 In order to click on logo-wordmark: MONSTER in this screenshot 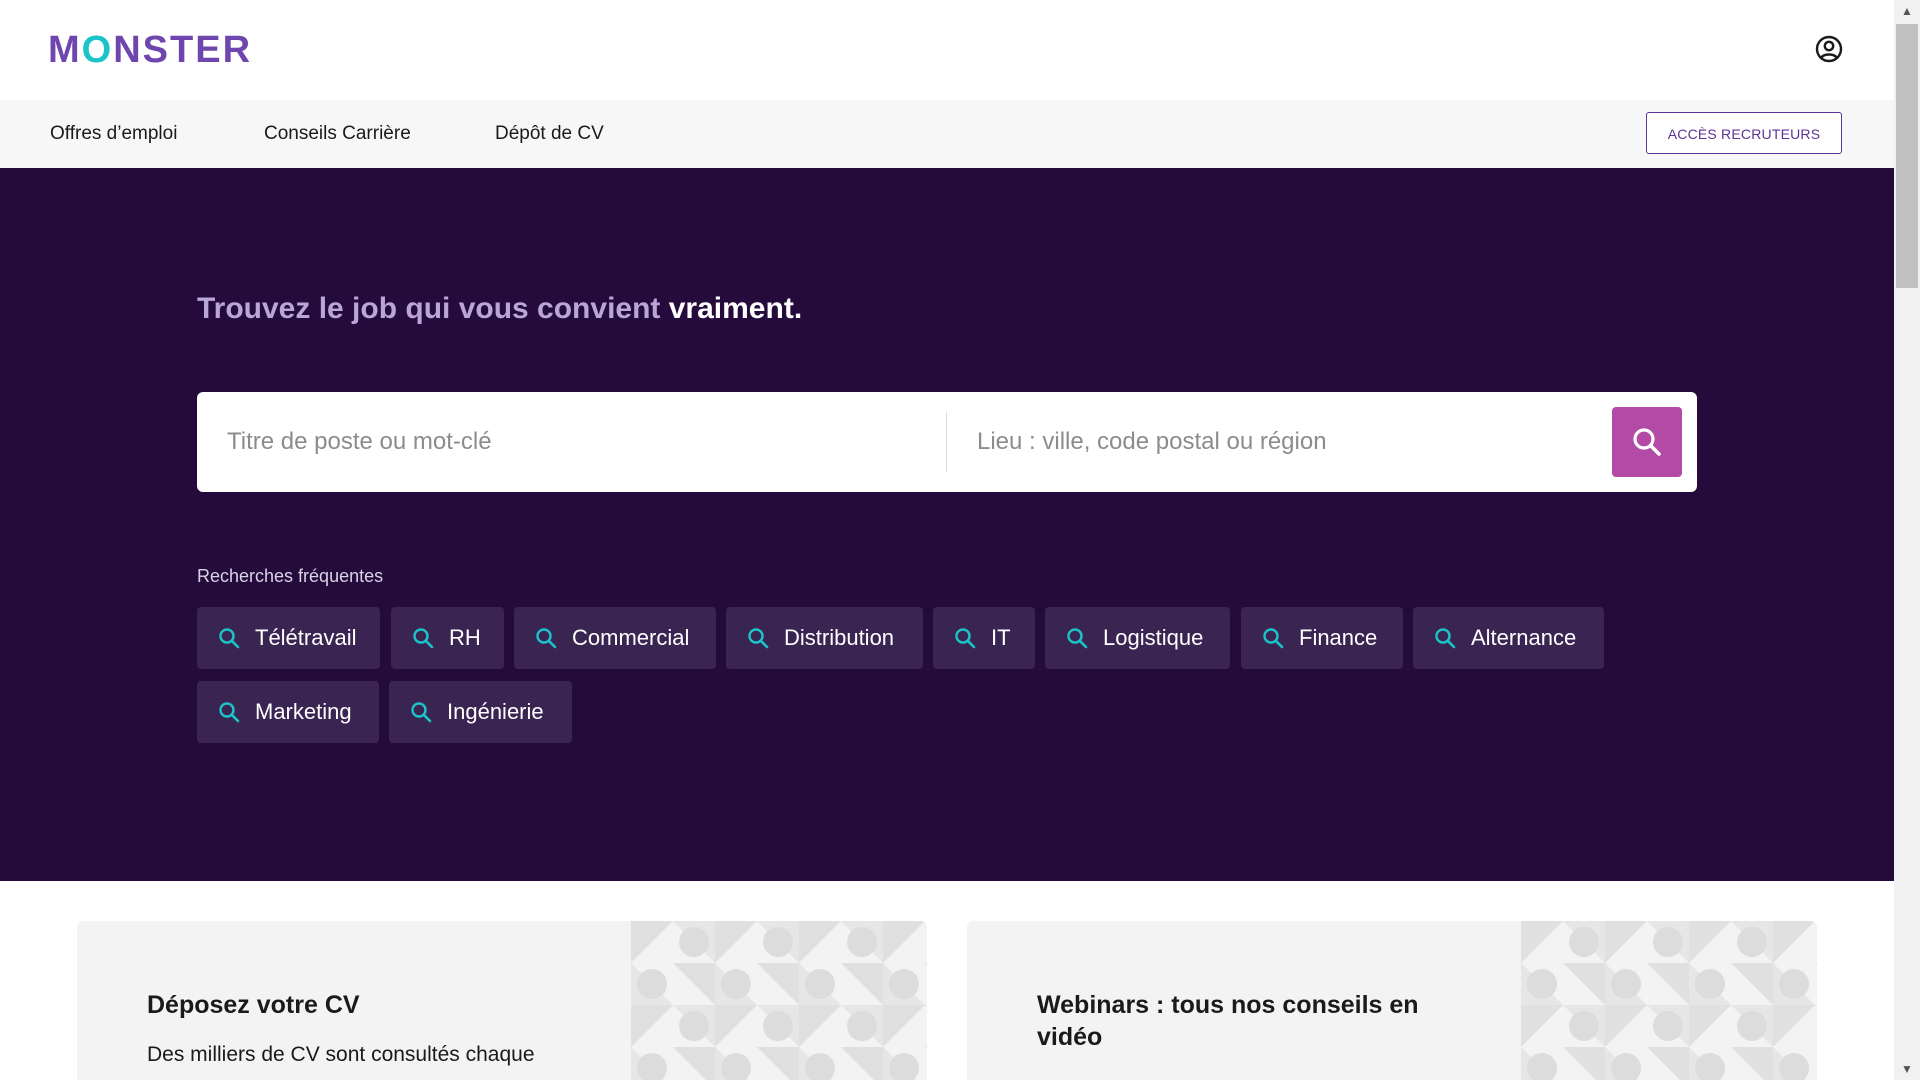, I will do `click(150, 50)`.